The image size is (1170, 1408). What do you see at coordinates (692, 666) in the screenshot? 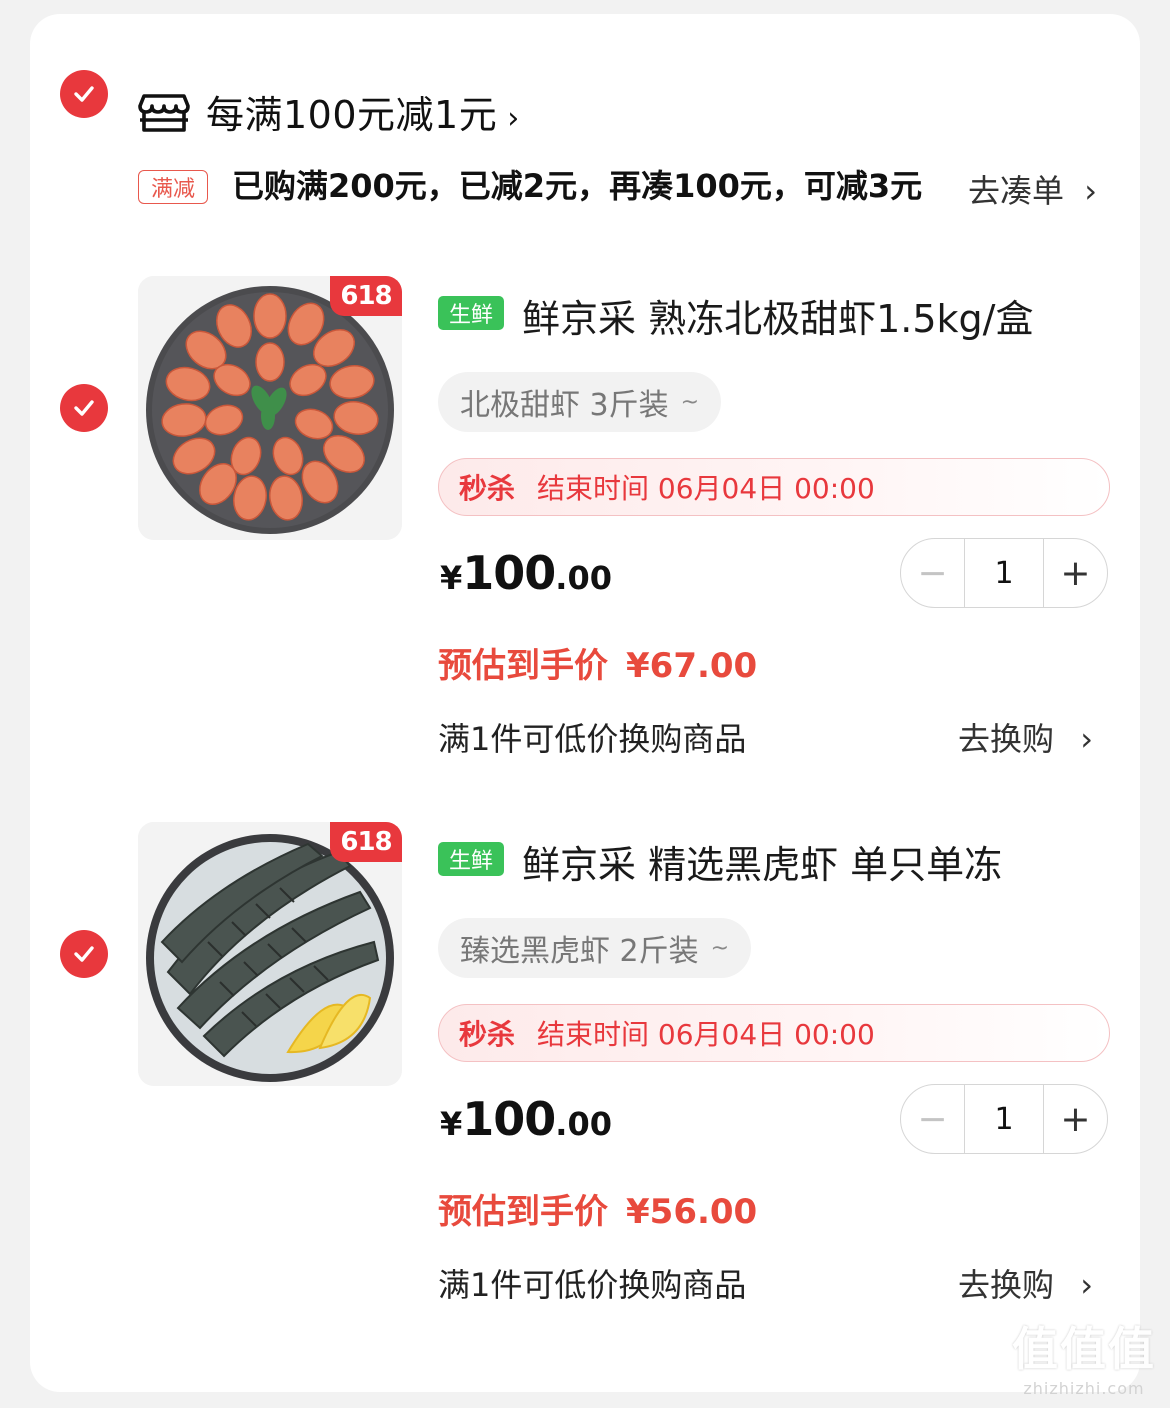
I see `estimated-price-value: ¥67.00` at bounding box center [692, 666].